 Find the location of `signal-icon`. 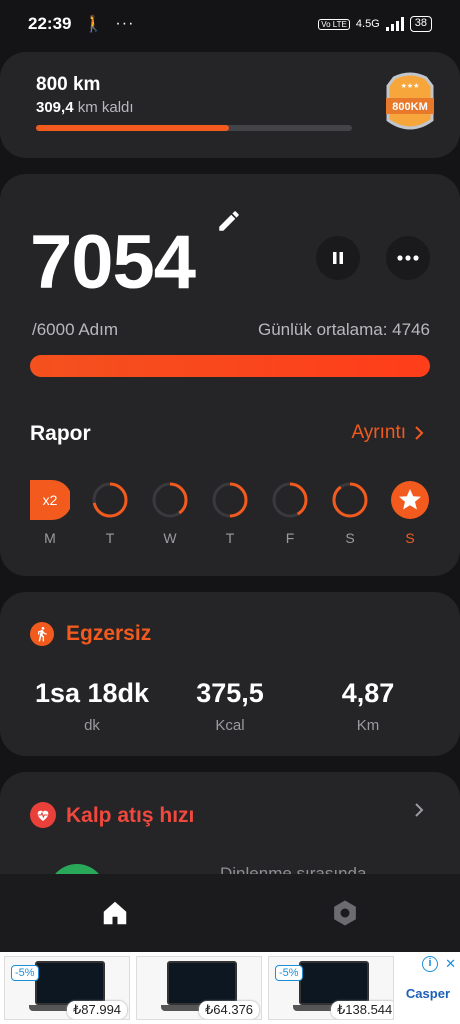

signal-icon is located at coordinates (394, 24).